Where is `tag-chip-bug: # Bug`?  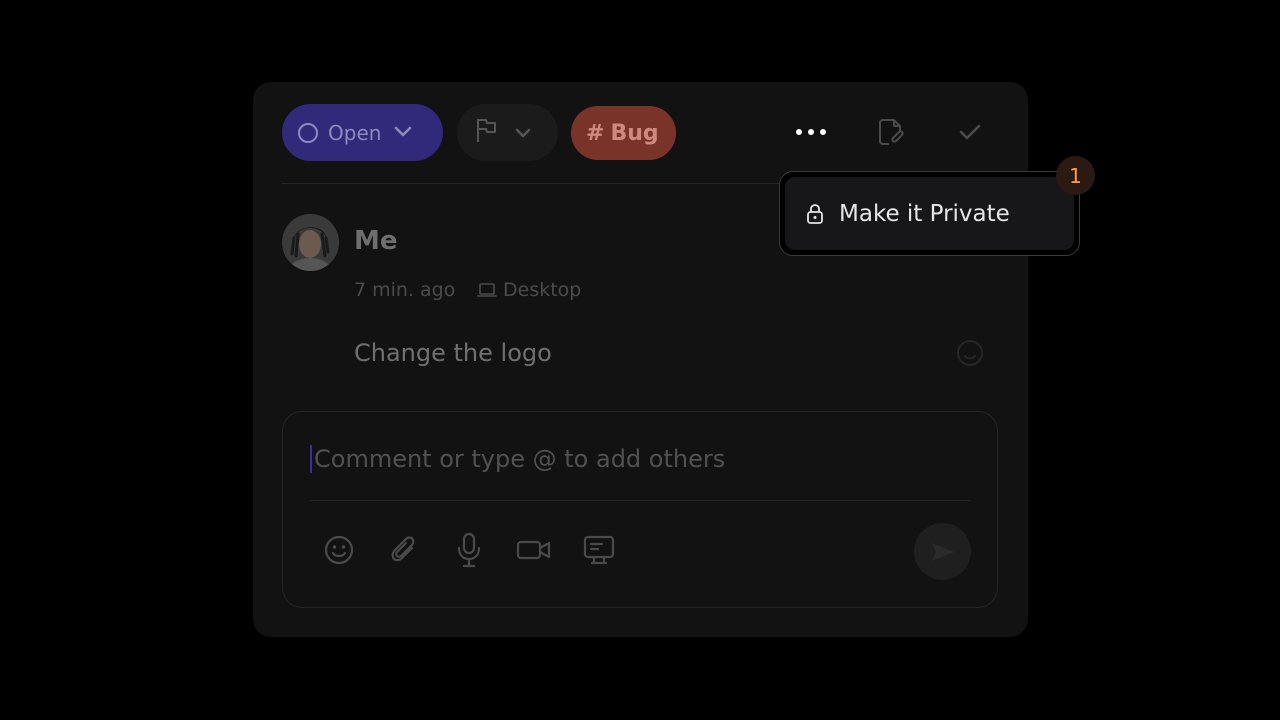 tag-chip-bug: # Bug is located at coordinates (623, 133).